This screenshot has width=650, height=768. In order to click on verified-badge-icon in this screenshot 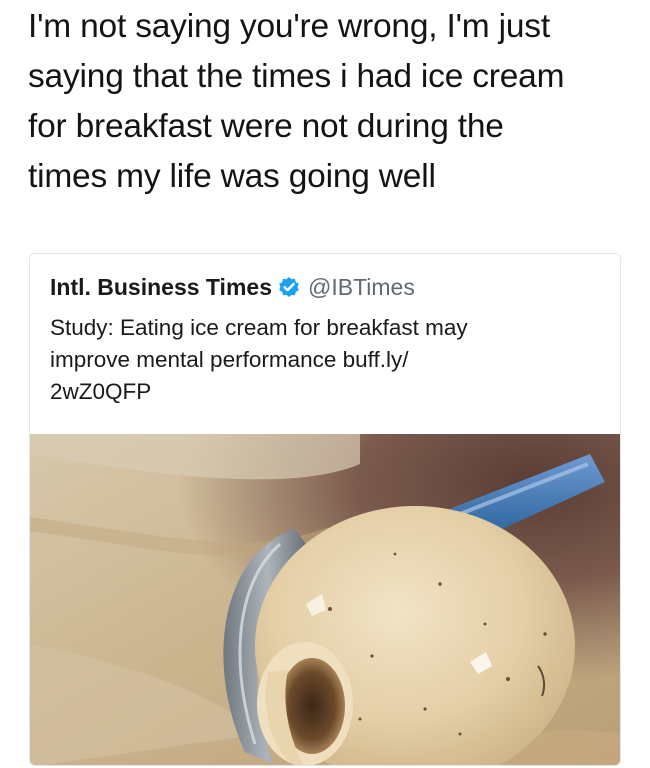, I will do `click(289, 287)`.